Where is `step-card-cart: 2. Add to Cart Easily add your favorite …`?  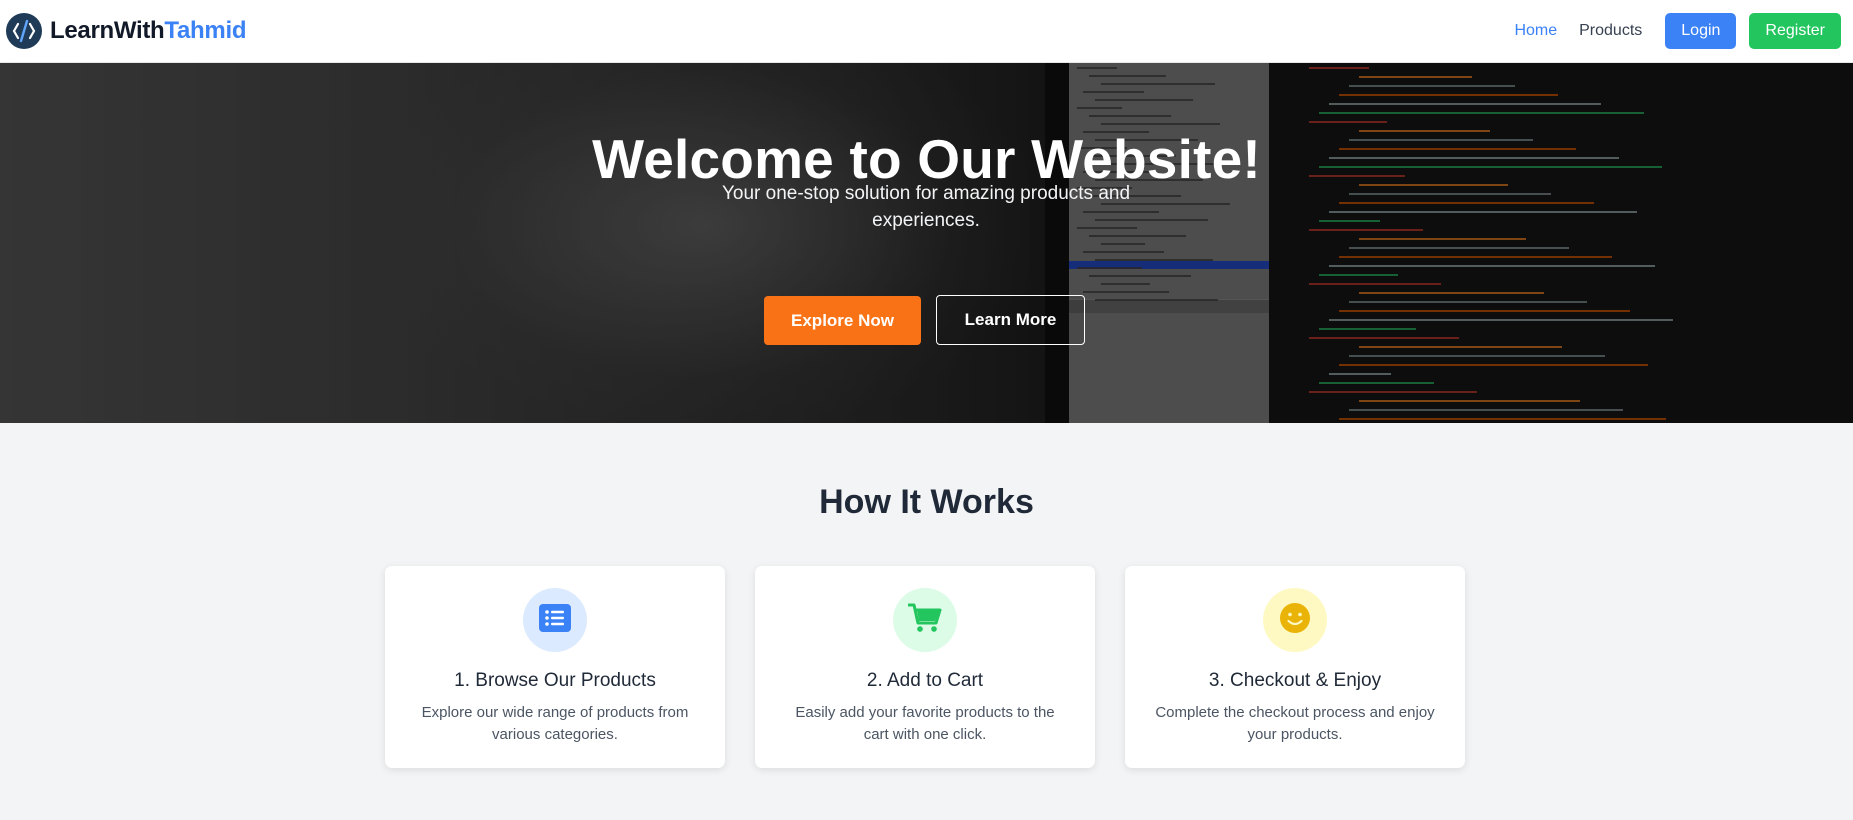
step-card-cart: 2. Add to Cart Easily add your favorite … is located at coordinates (925, 667).